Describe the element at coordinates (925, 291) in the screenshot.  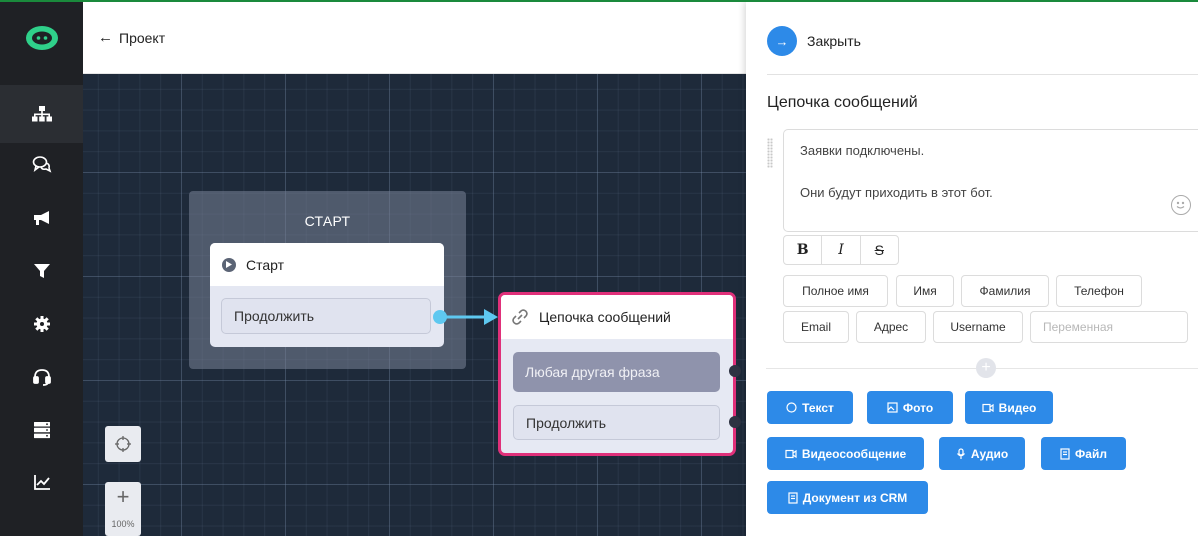
I see `variable-chip: Имя` at that location.